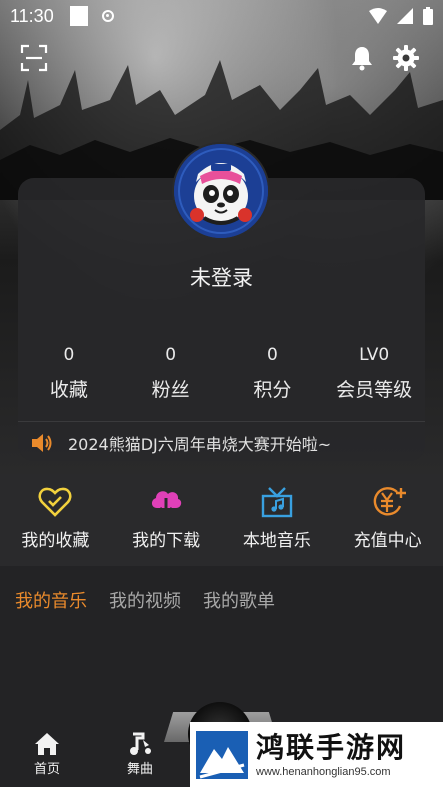 The image size is (443, 787). Describe the element at coordinates (166, 541) in the screenshot. I see `quick-label: 我的下载` at that location.